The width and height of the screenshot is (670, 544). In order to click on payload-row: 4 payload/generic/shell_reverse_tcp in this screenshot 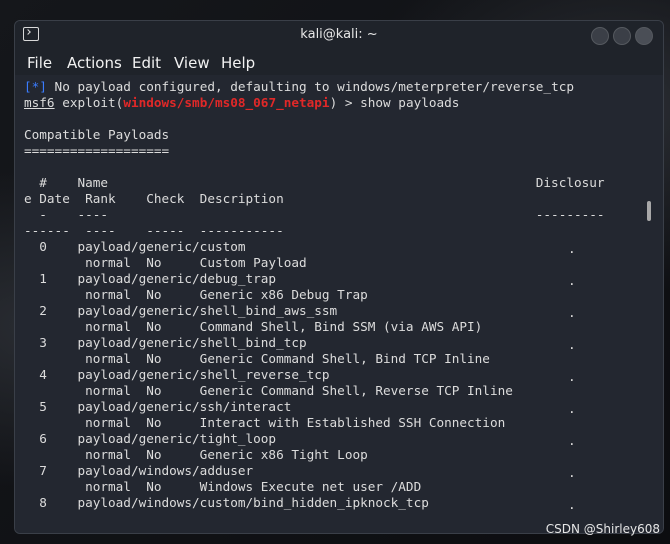, I will do `click(177, 374)`.